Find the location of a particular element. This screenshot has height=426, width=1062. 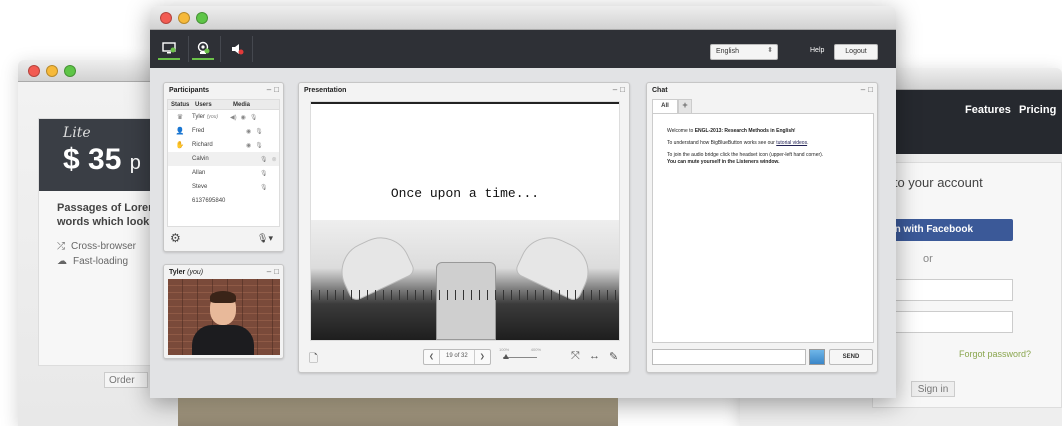

participant-row: Allan 🎙 is located at coordinates (223, 173).